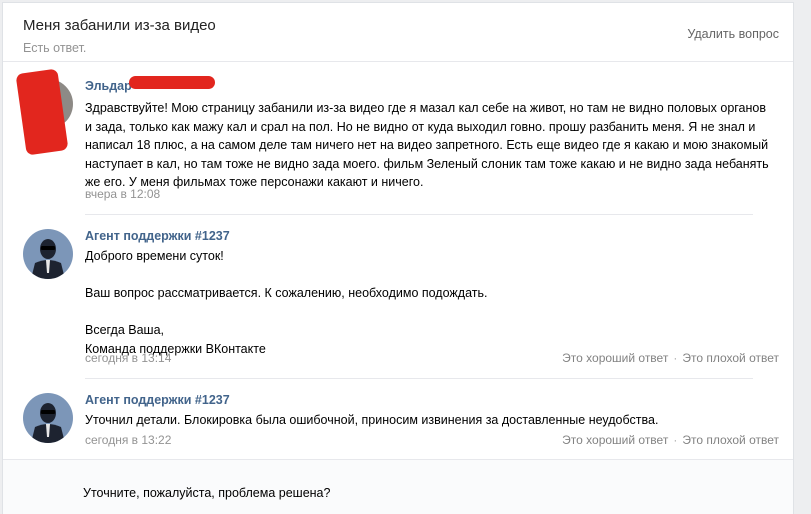  I want to click on user-name-link: Эльдар, so click(108, 86).